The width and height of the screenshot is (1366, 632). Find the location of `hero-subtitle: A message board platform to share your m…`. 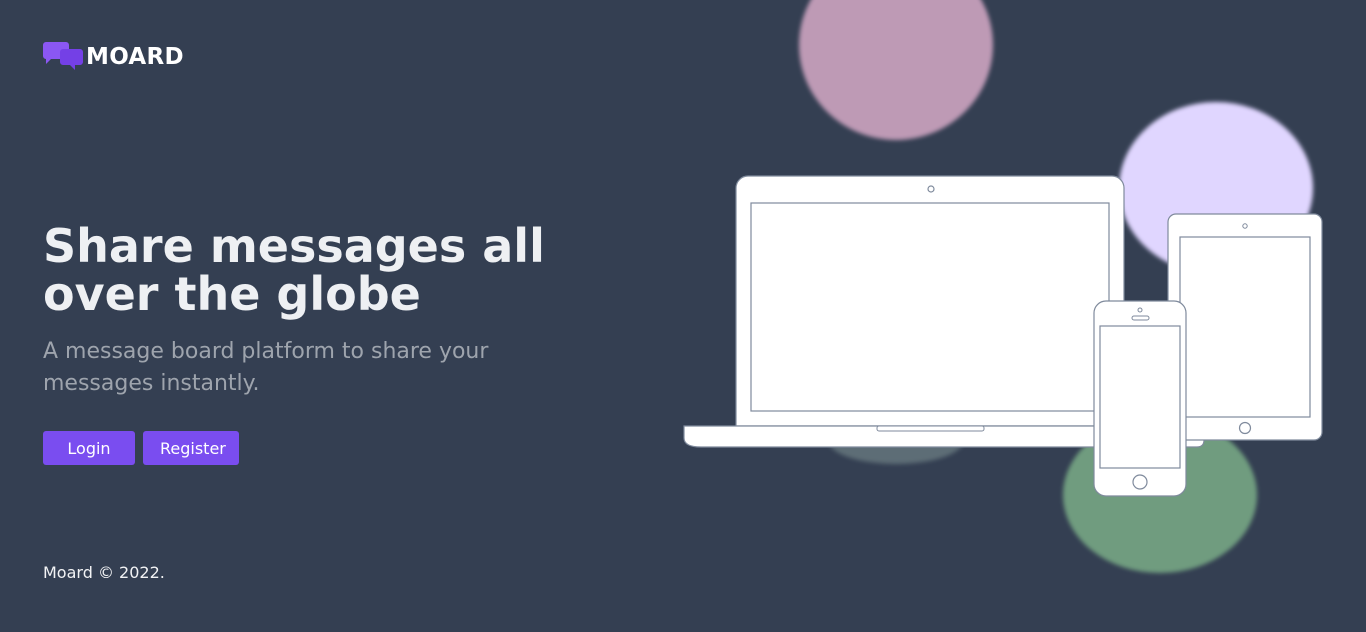

hero-subtitle: A message board platform to share your m… is located at coordinates (266, 367).